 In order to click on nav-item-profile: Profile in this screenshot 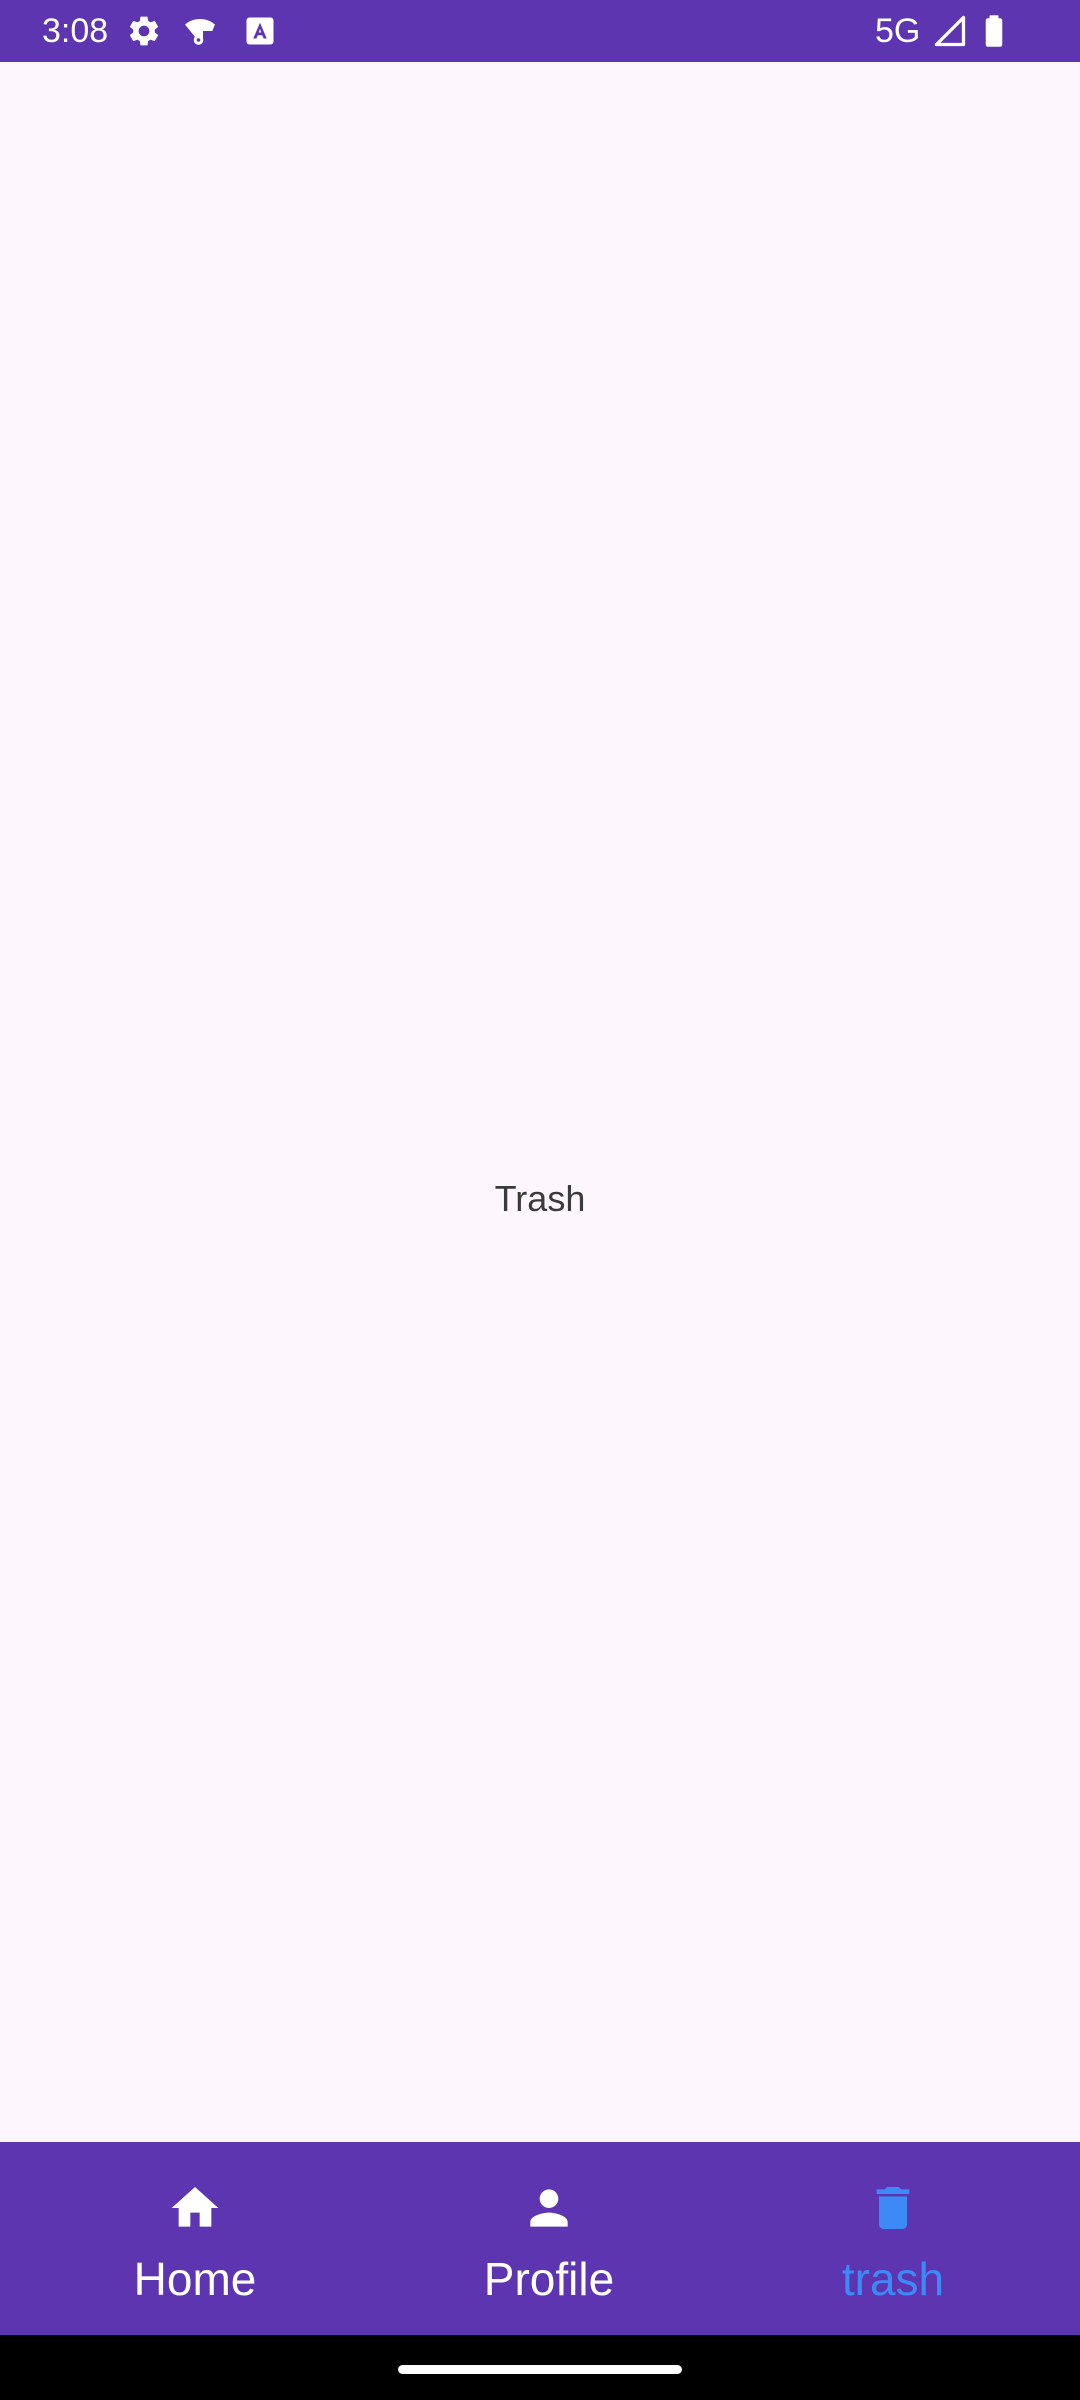, I will do `click(549, 2238)`.